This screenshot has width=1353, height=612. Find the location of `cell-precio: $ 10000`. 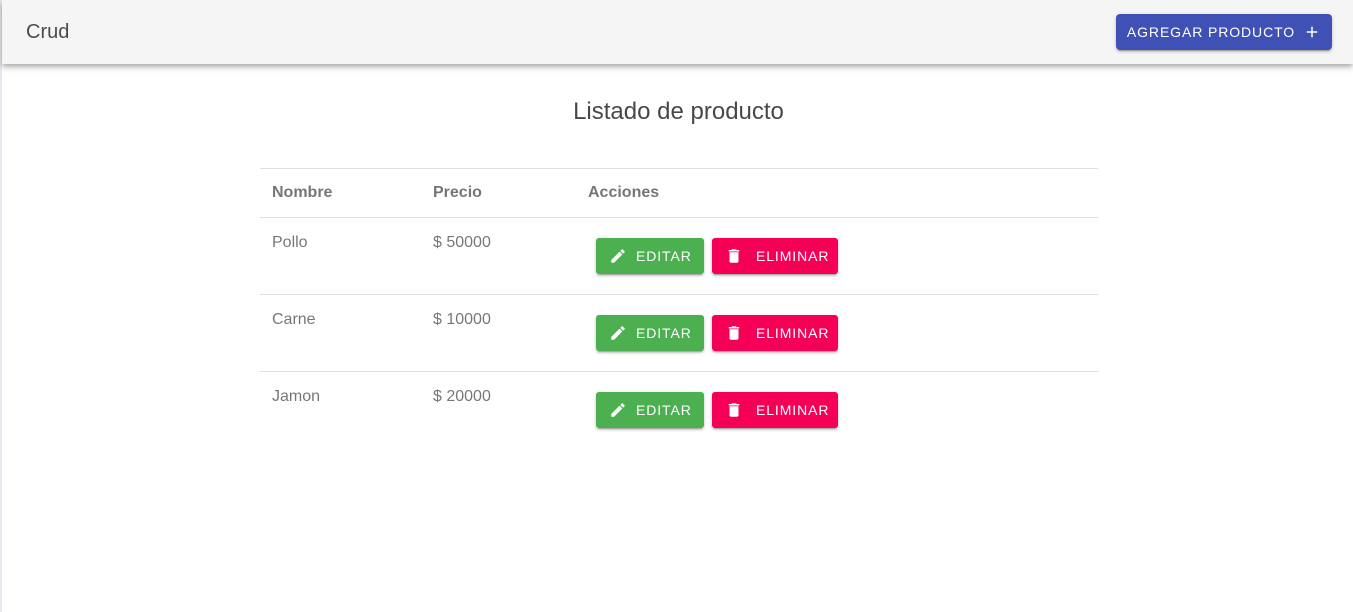

cell-precio: $ 10000 is located at coordinates (498, 333).